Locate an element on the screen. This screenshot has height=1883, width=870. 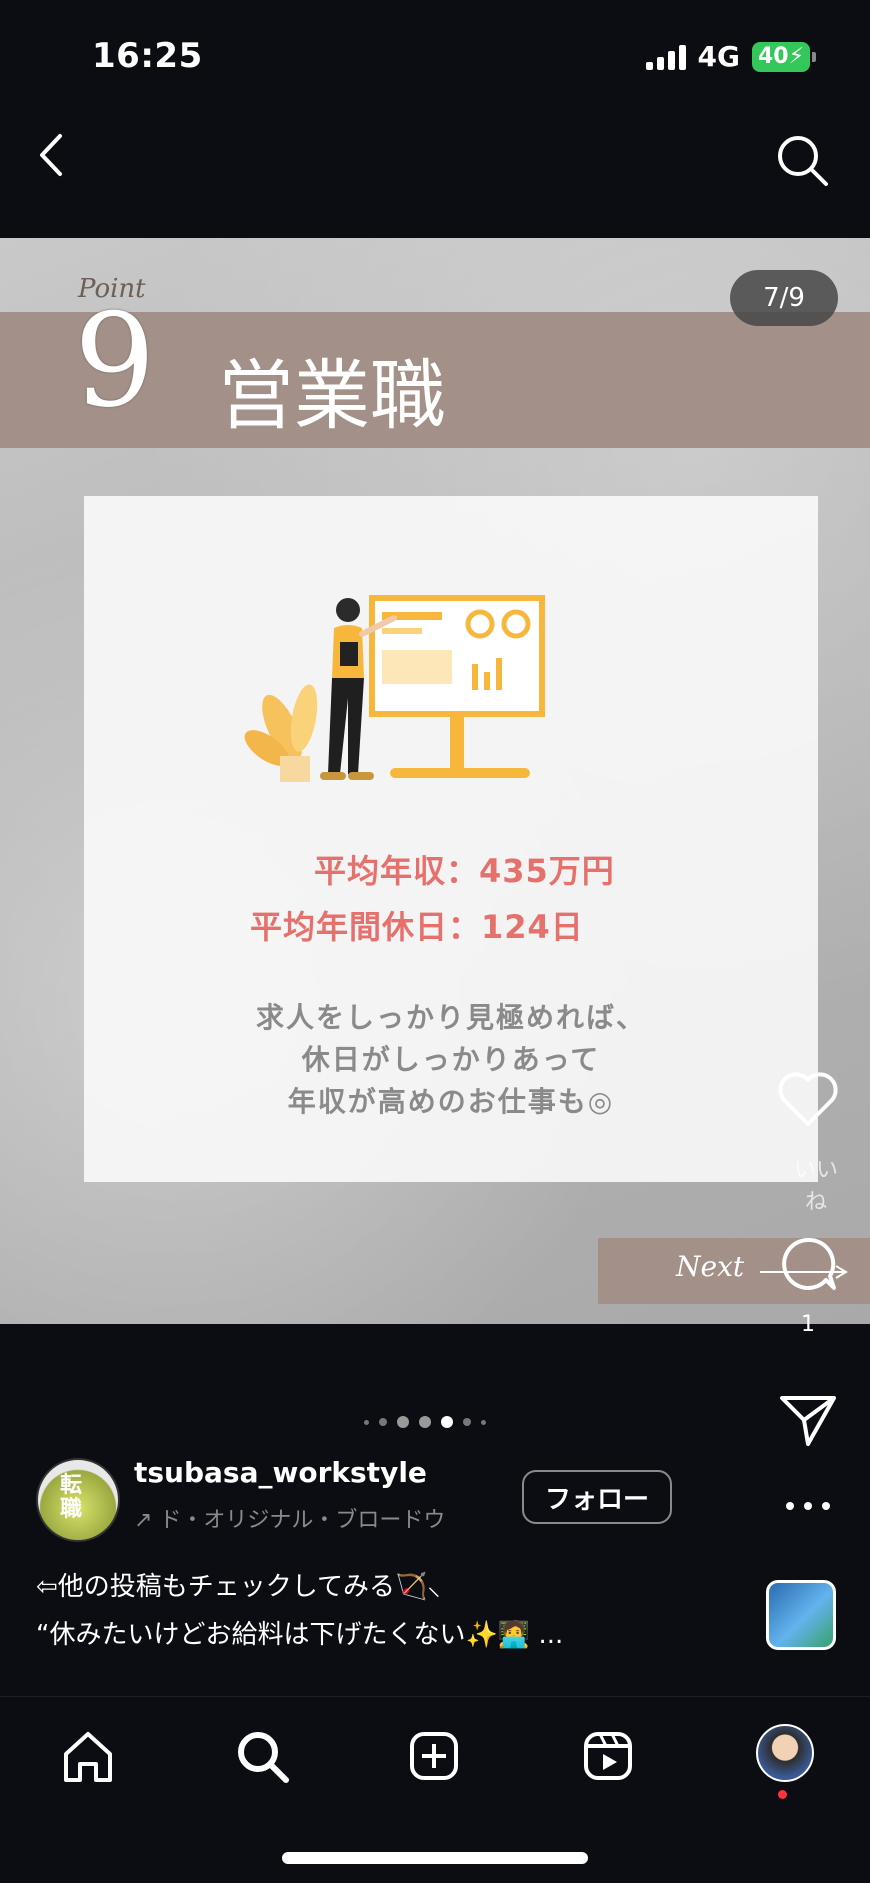
page-indicator: 7/9 is located at coordinates (784, 298).